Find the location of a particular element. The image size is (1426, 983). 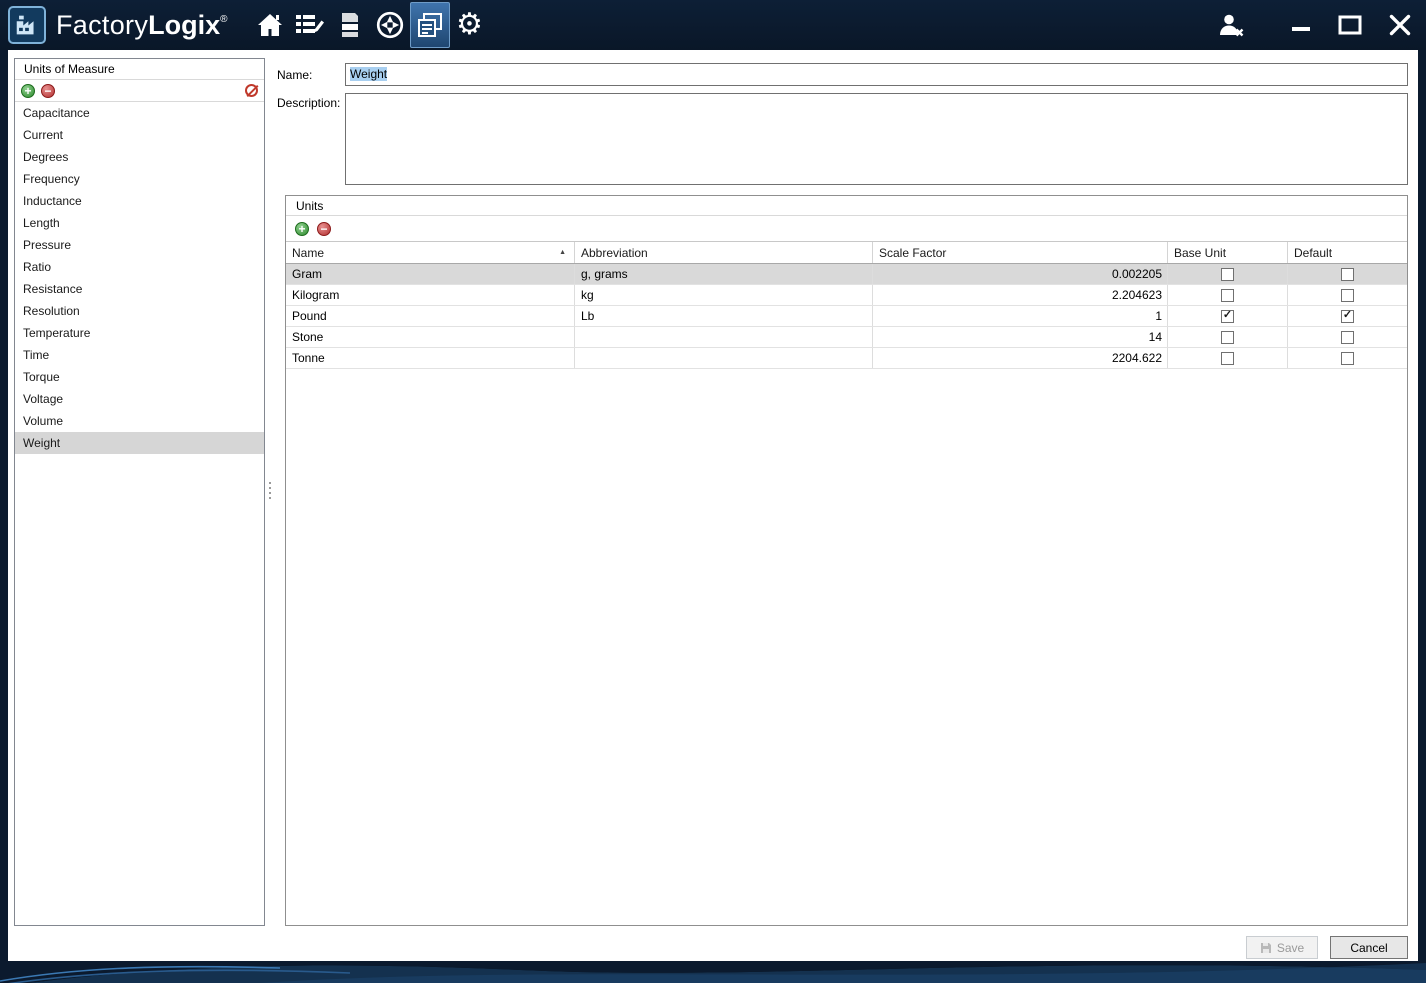

name-label: Name: is located at coordinates (295, 75).